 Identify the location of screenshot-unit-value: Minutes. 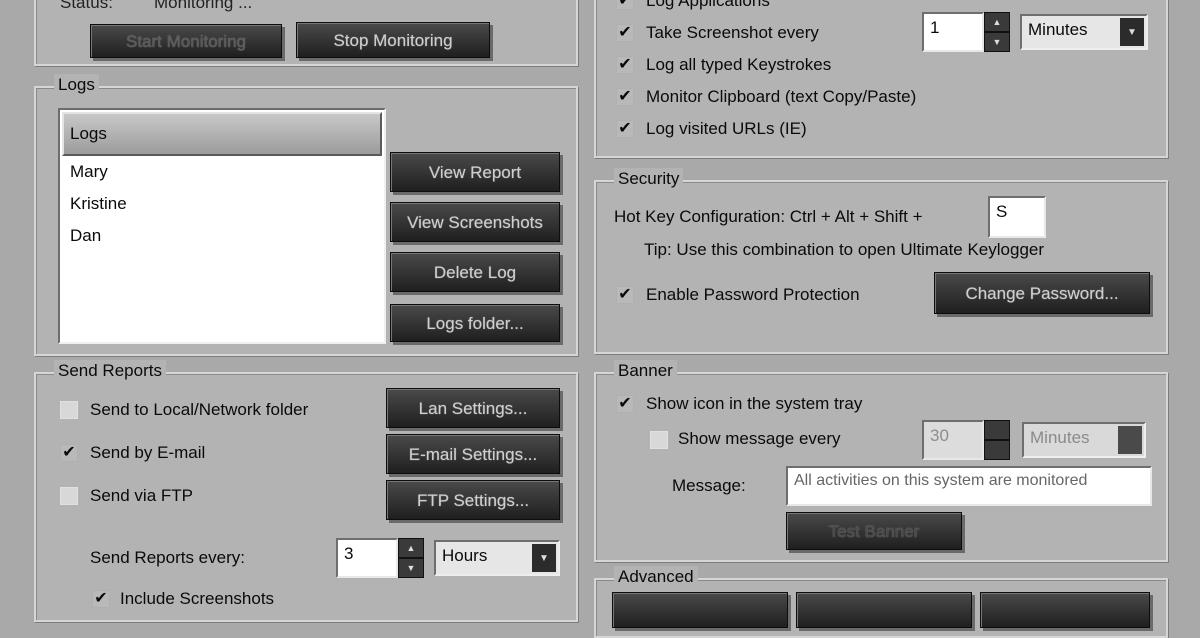
(1058, 29).